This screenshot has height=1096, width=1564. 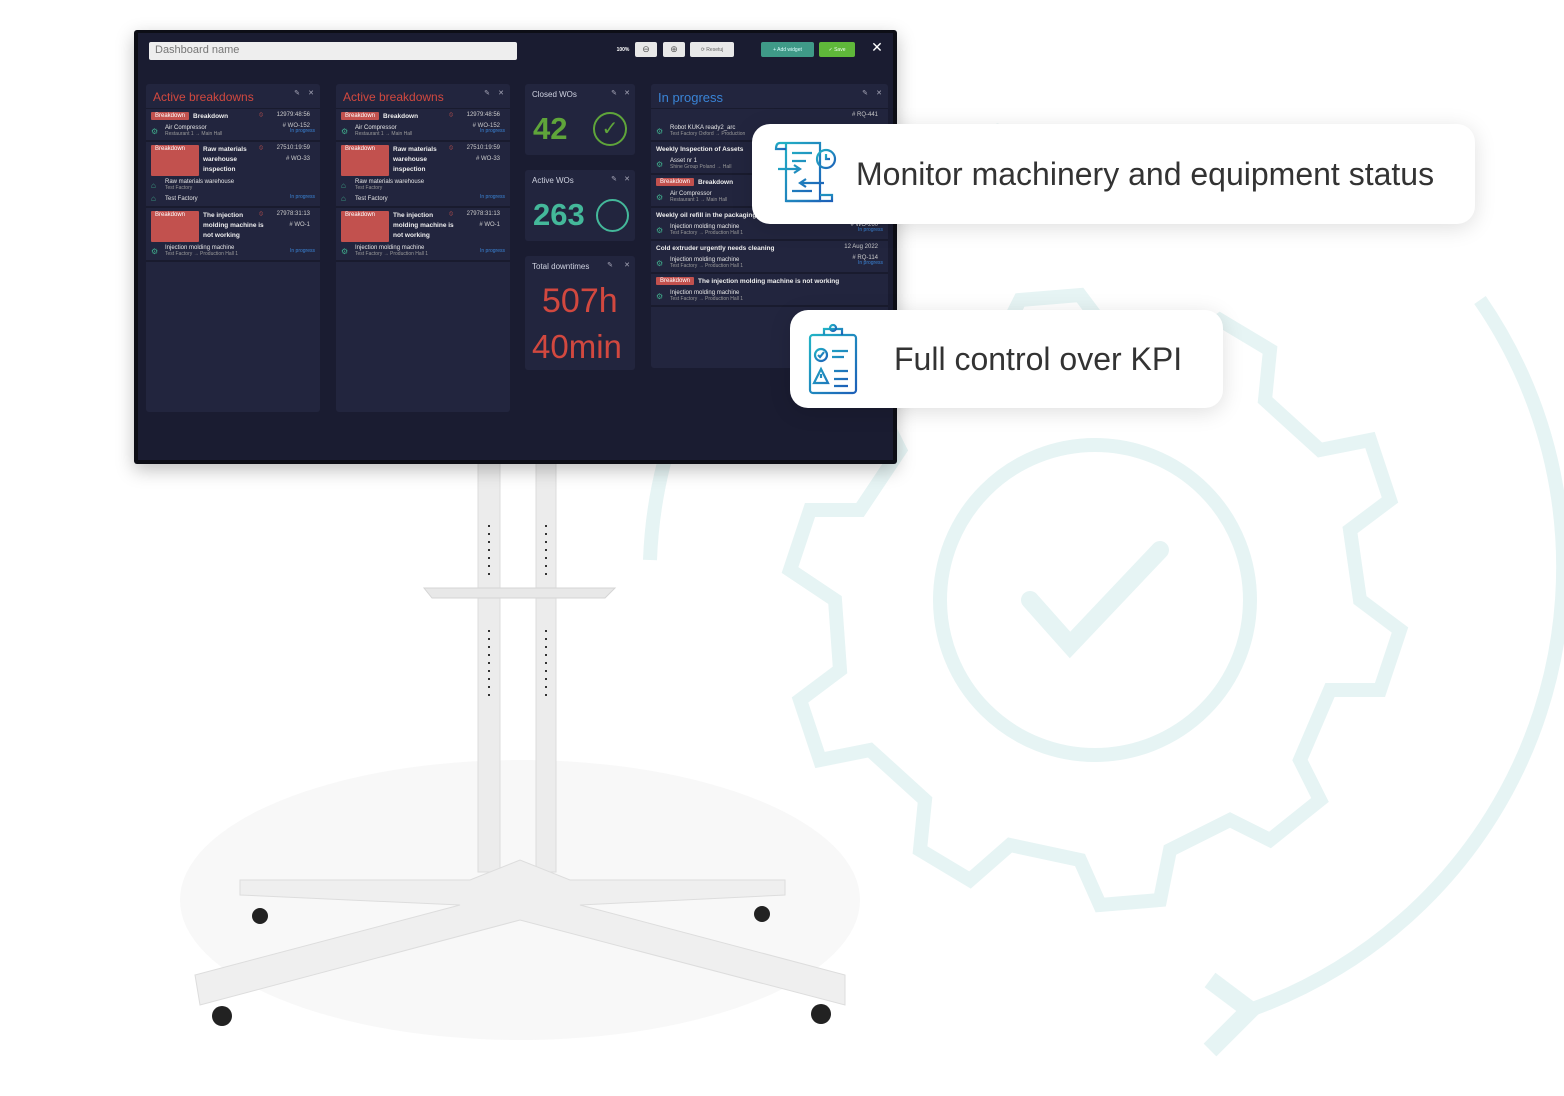 What do you see at coordinates (837, 49) in the screenshot?
I see `save-button: ✓ Save` at bounding box center [837, 49].